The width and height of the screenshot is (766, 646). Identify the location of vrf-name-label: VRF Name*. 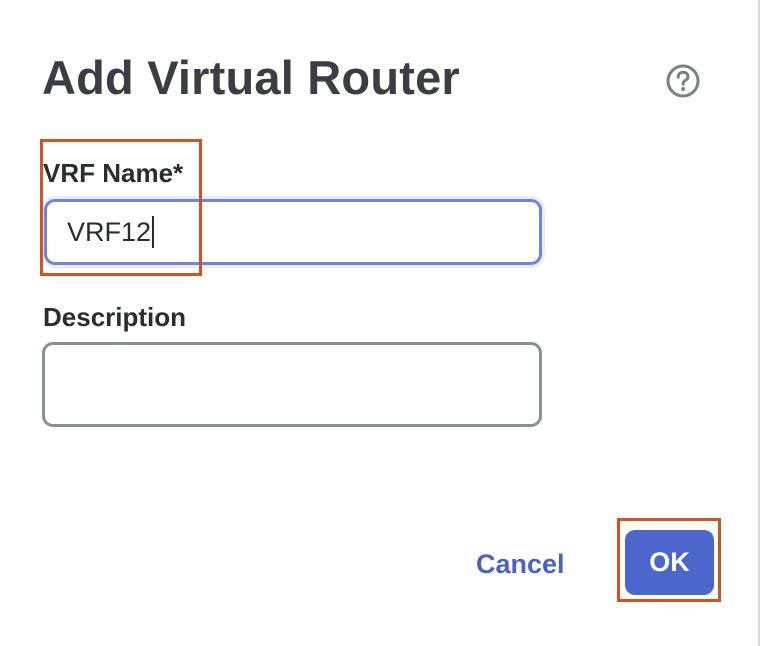
(113, 173).